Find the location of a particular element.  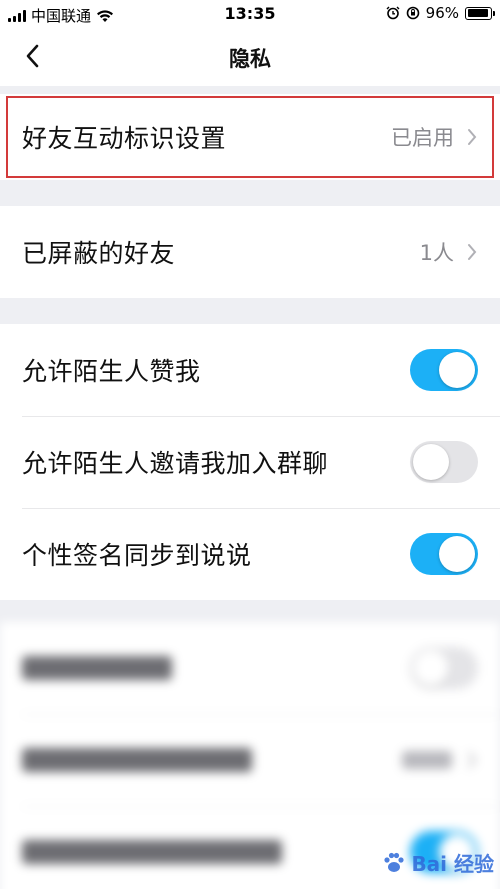

nav-bar: 隐私 is located at coordinates (250, 57).